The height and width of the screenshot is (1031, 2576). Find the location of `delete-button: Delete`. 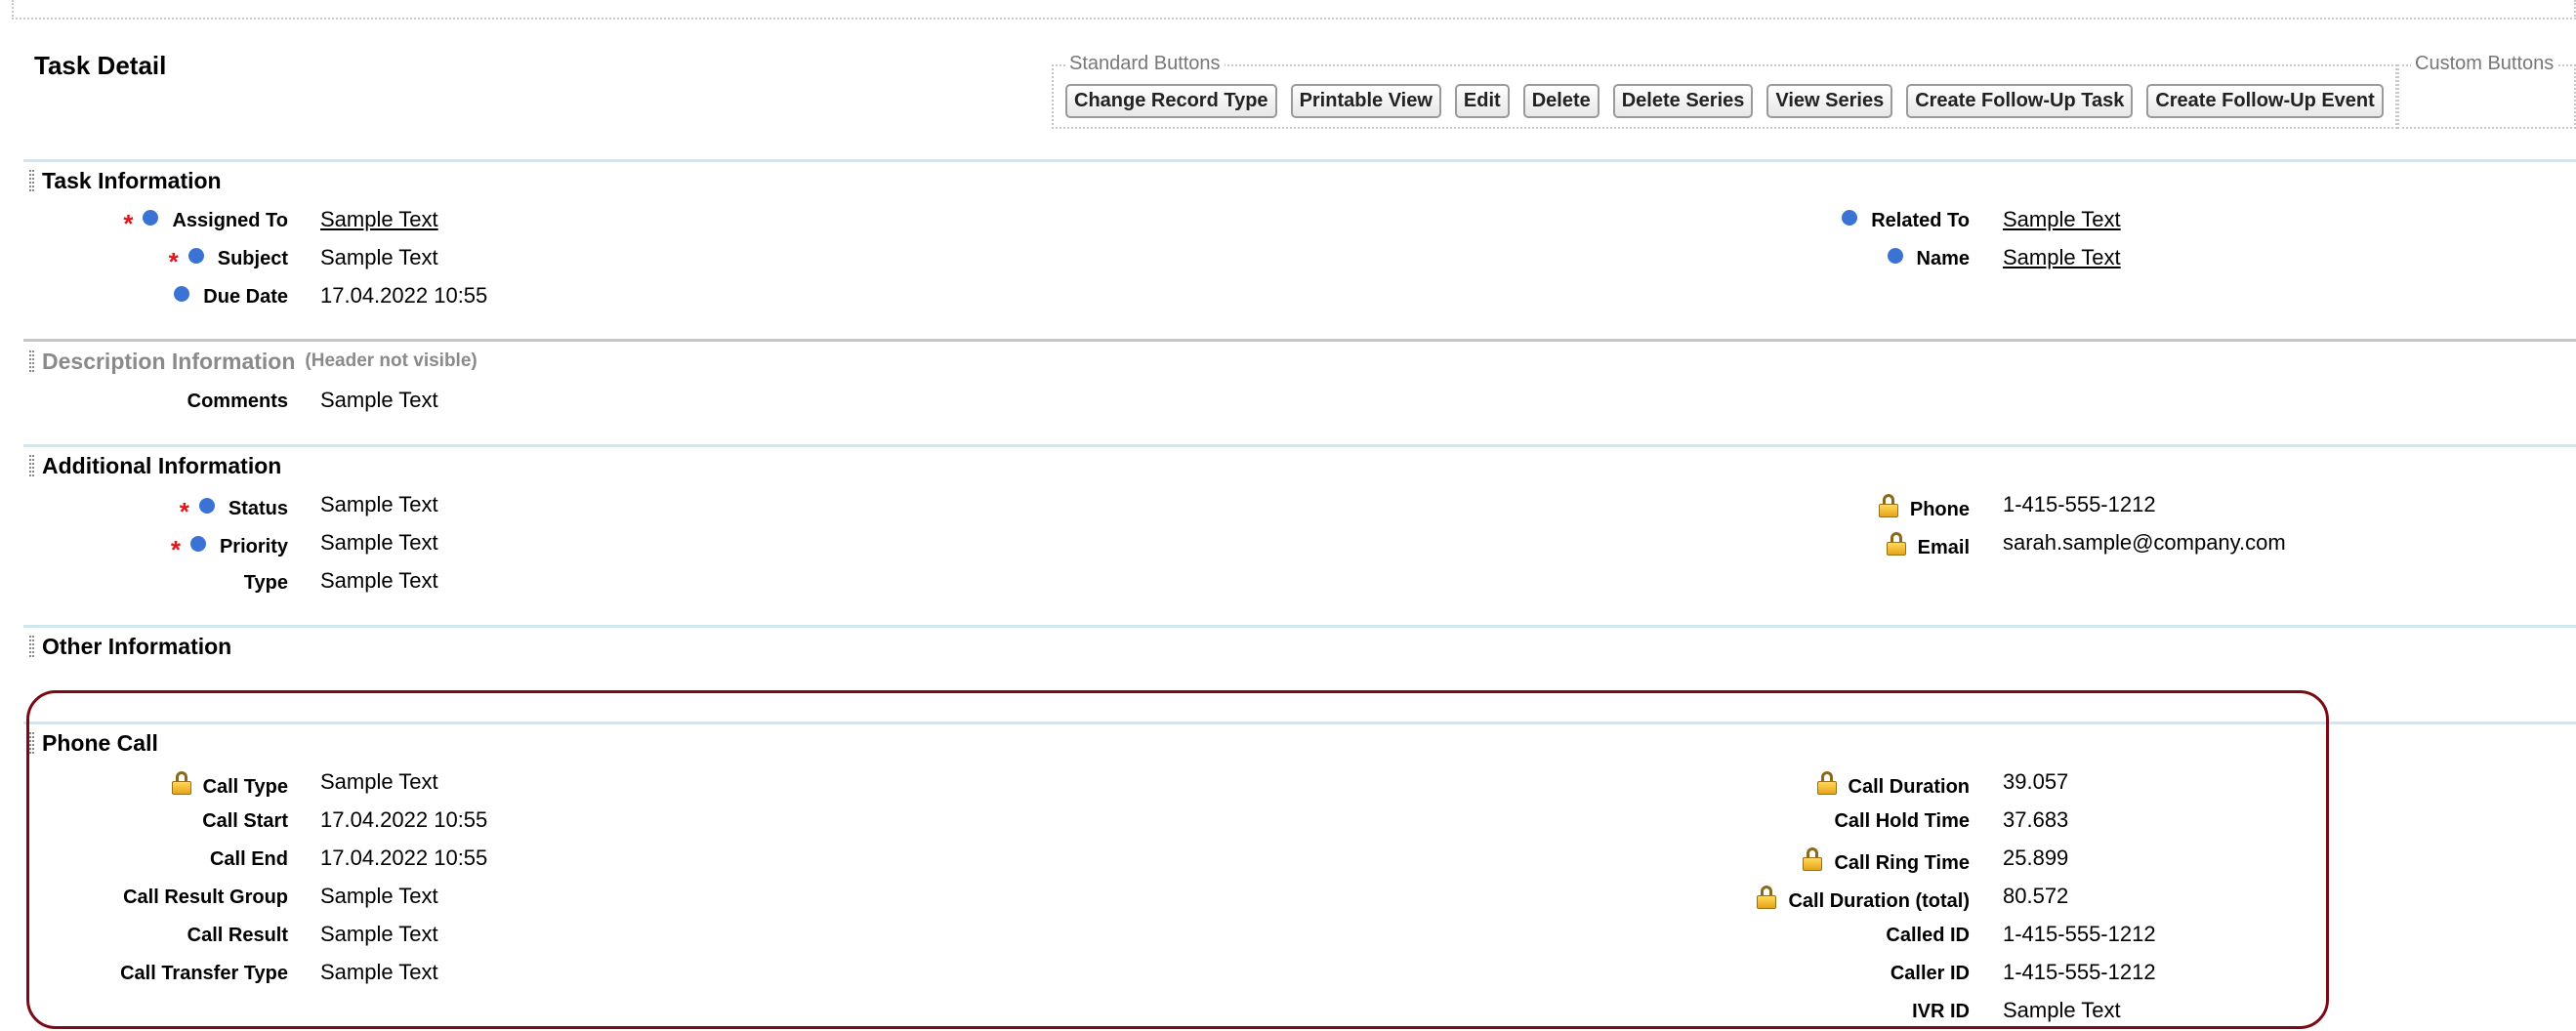

delete-button: Delete is located at coordinates (1561, 101).